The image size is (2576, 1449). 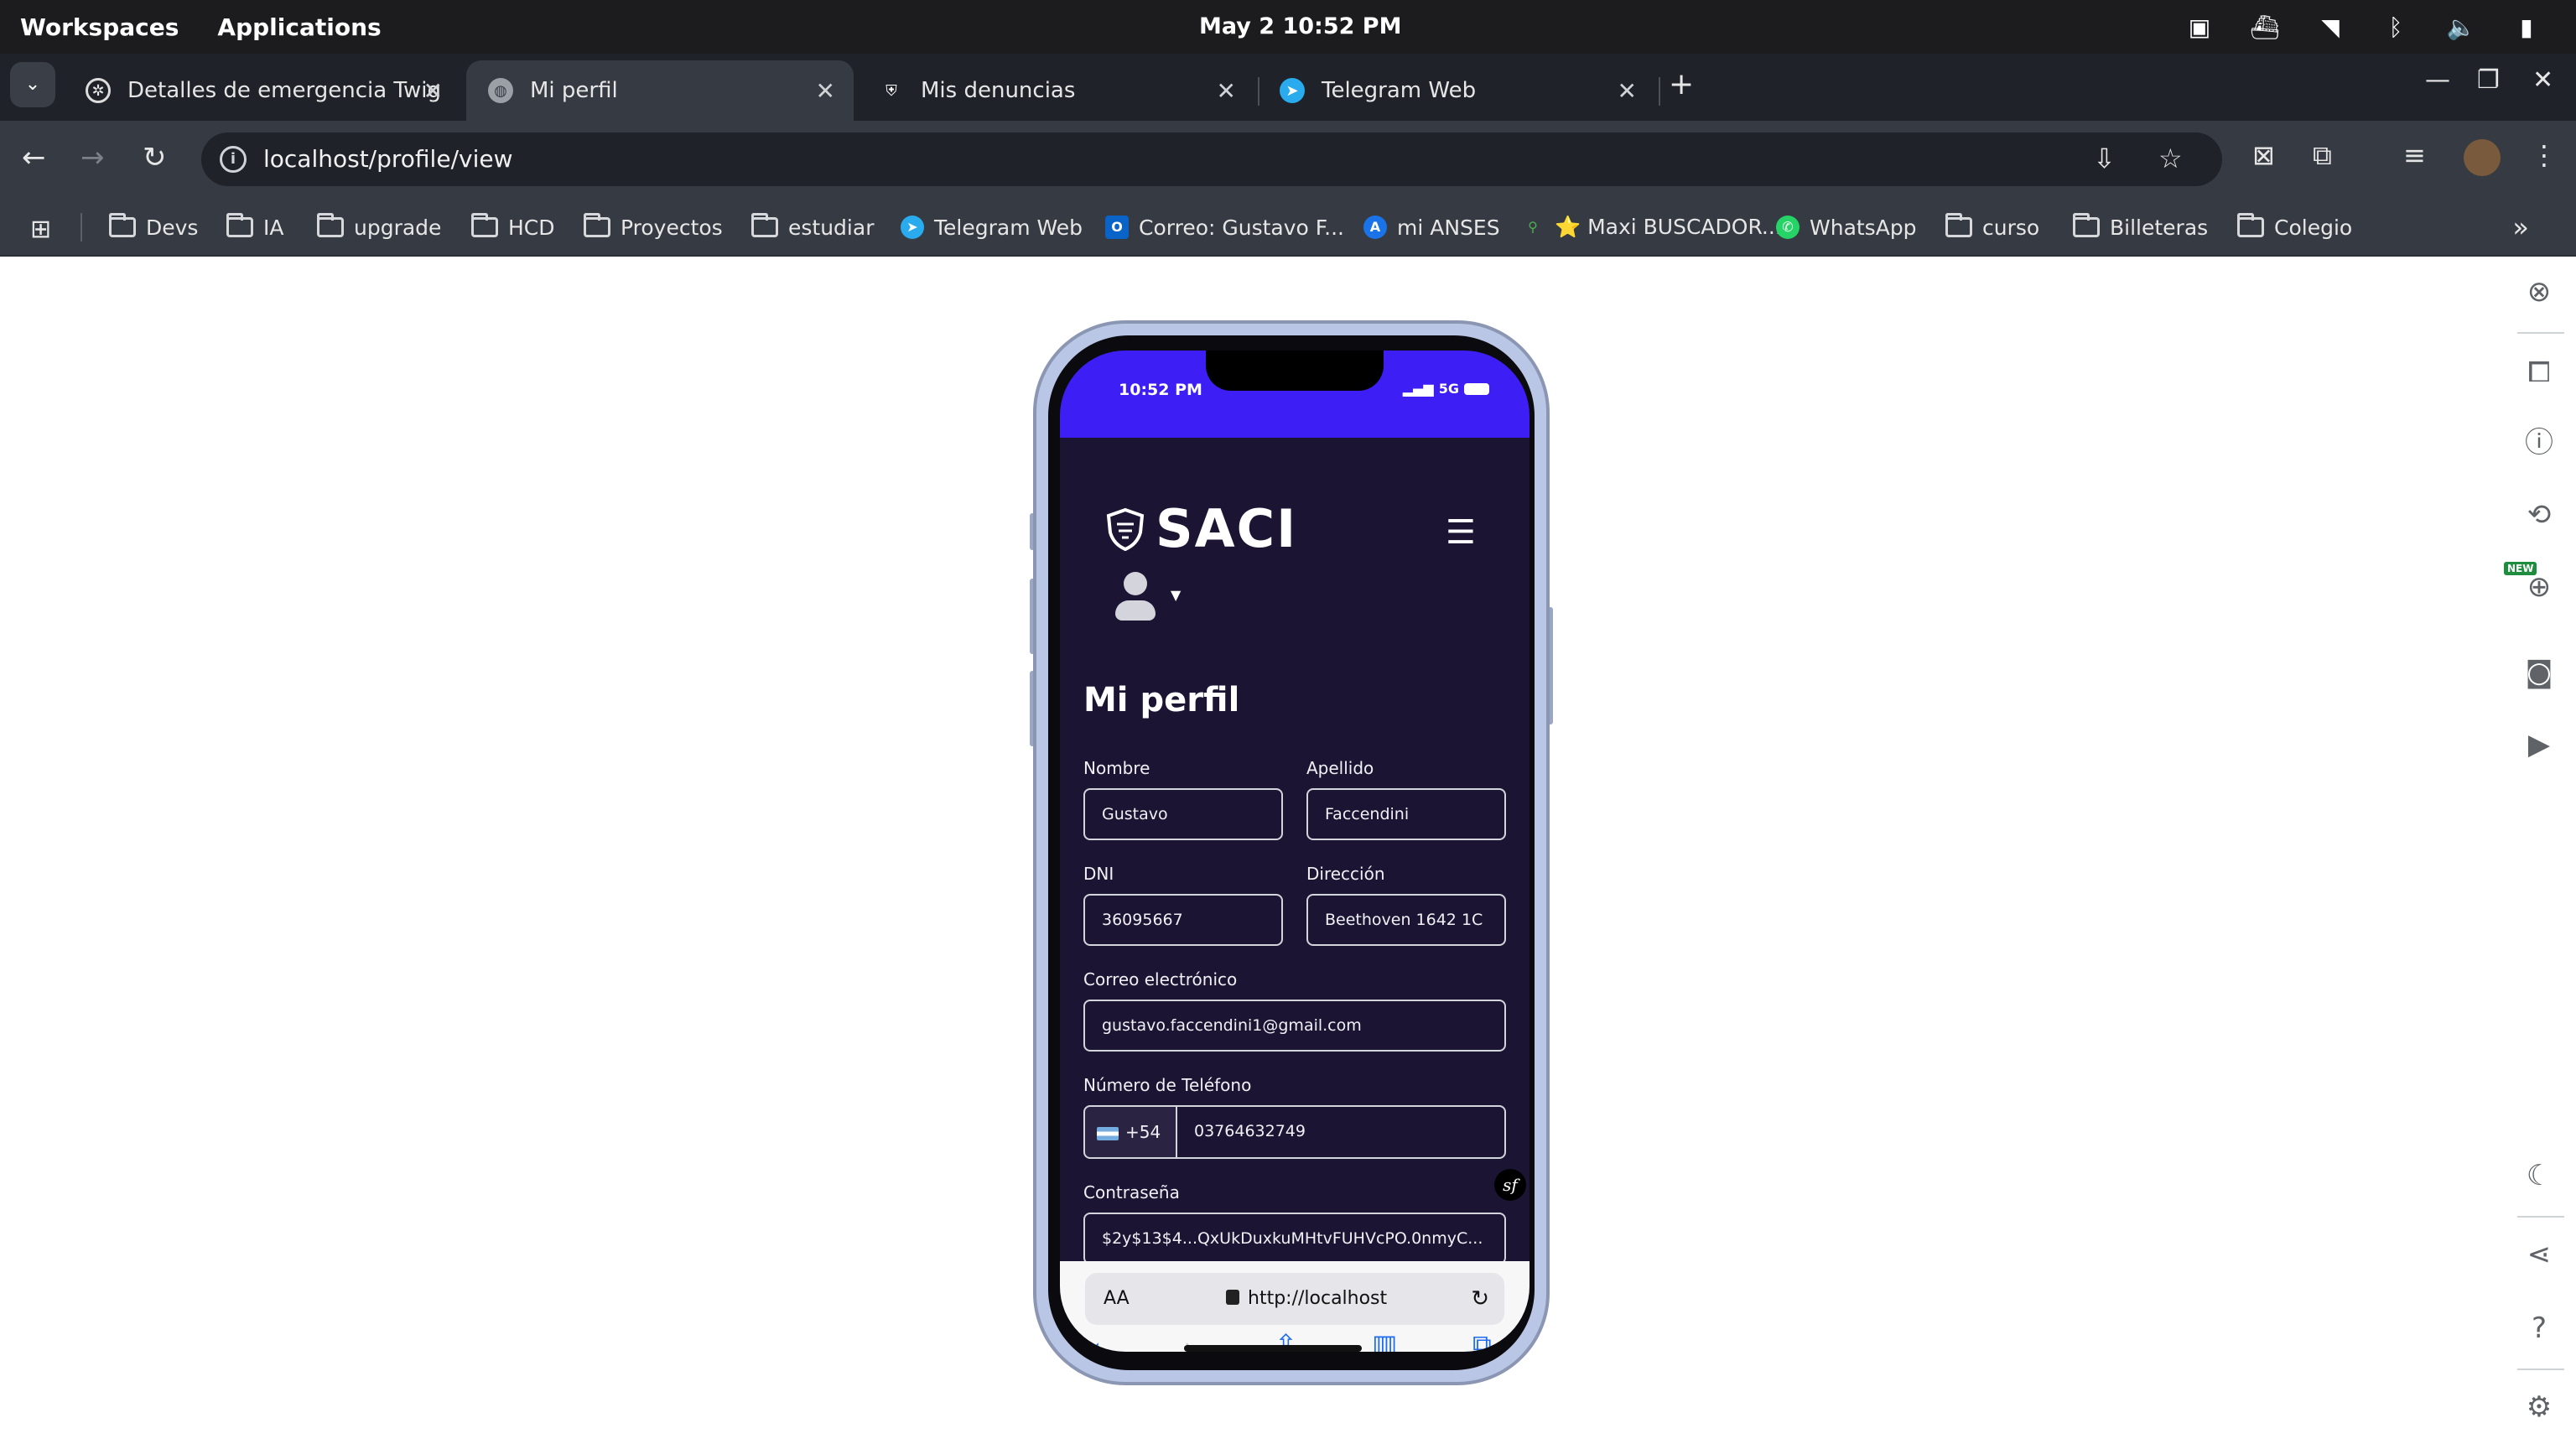 What do you see at coordinates (812, 227) in the screenshot?
I see `bookmark-estudiar: estudiar` at bounding box center [812, 227].